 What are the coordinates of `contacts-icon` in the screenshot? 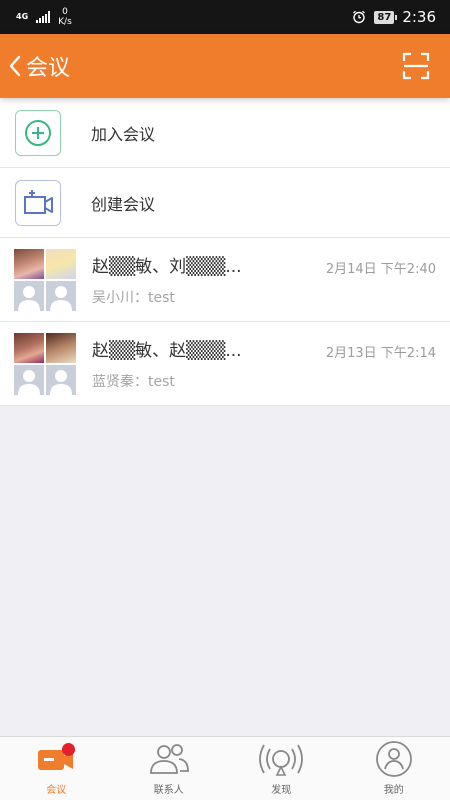 It's located at (169, 759).